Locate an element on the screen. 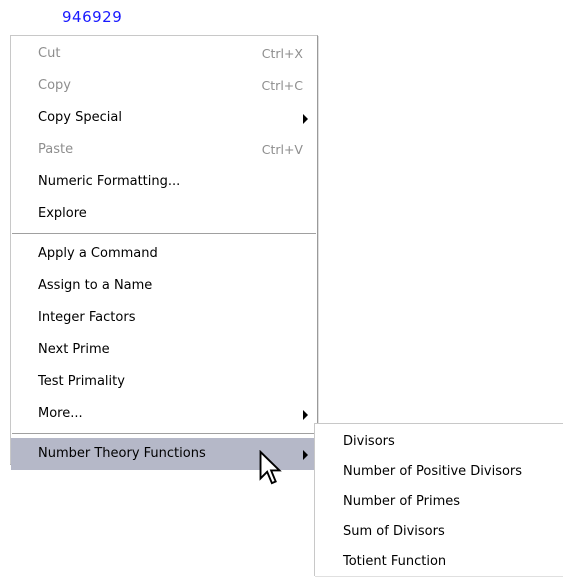  menu-item-shortcut: Ctrl+C is located at coordinates (282, 85).